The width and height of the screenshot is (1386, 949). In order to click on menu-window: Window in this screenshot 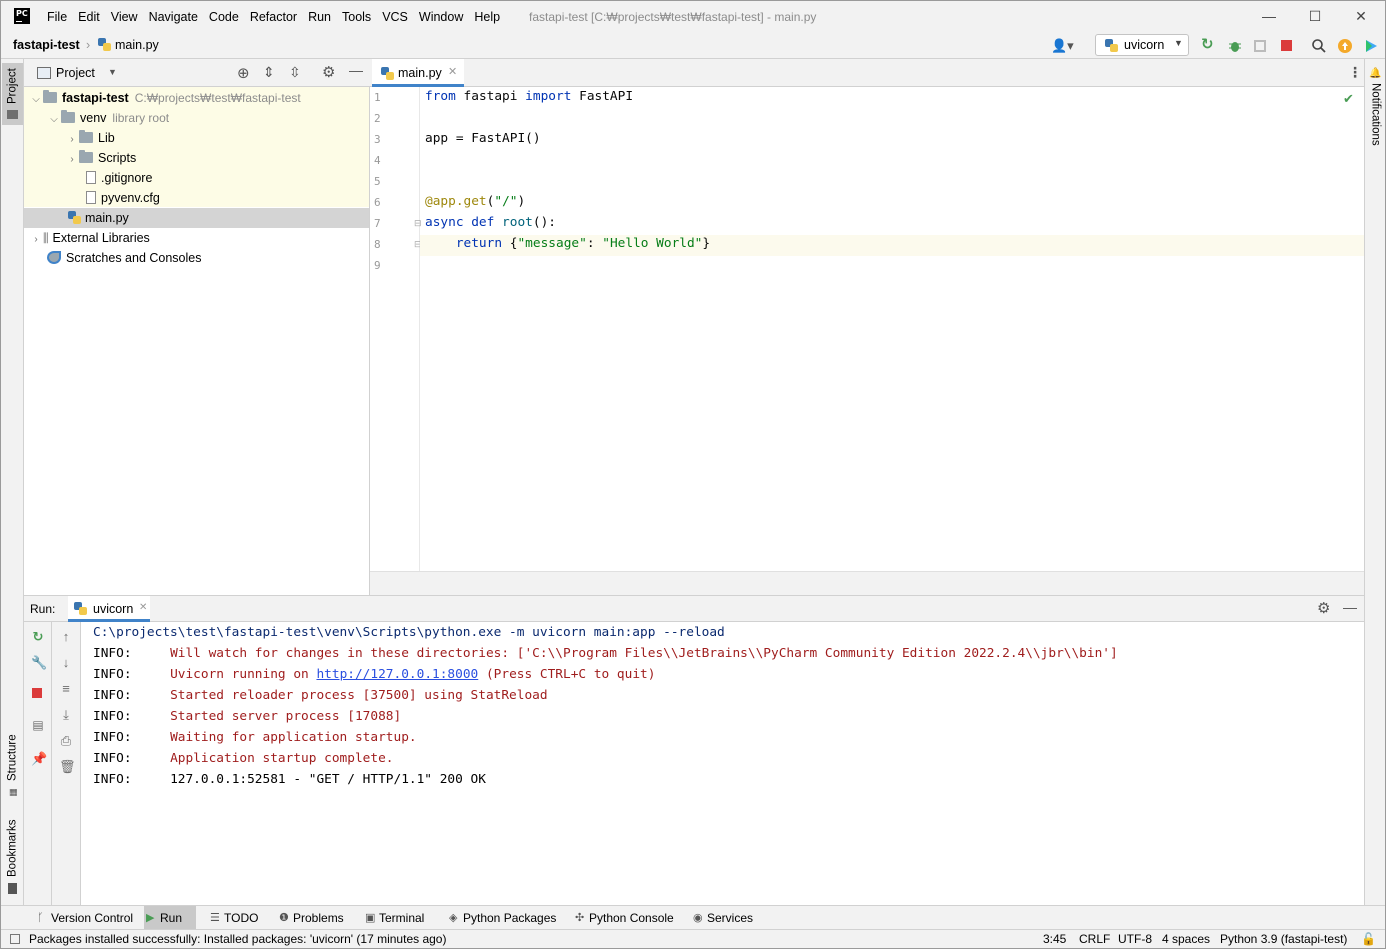, I will do `click(441, 17)`.